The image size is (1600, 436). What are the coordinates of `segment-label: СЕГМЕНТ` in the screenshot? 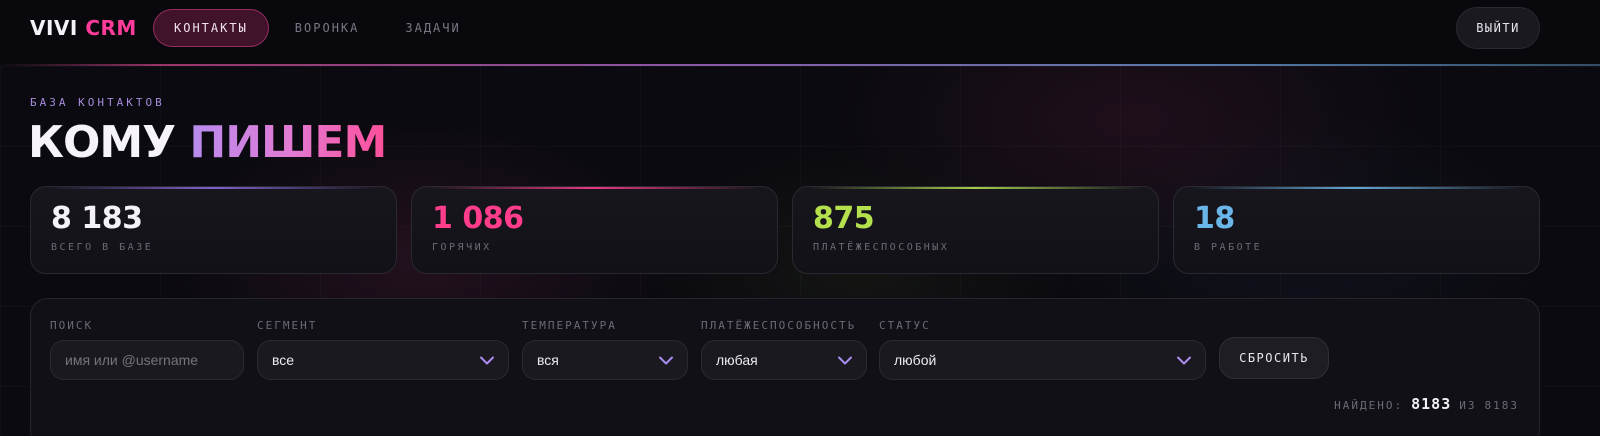 It's located at (287, 325).